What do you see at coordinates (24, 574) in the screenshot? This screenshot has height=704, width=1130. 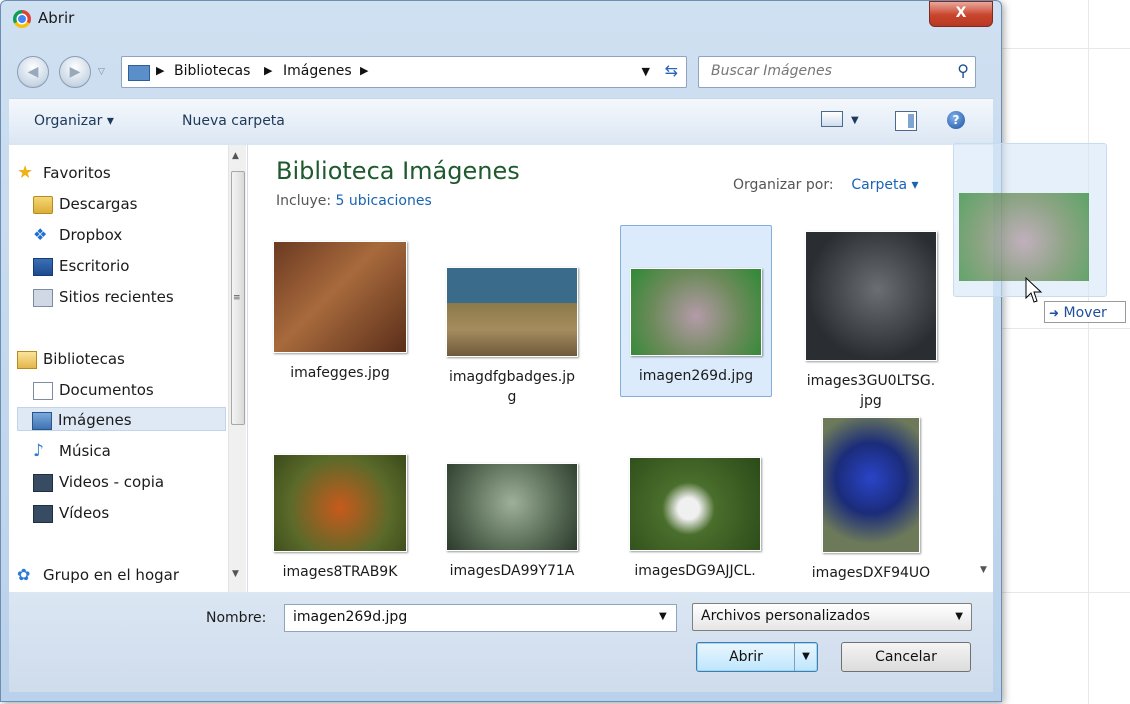 I see `homegroup-icon: ✿` at bounding box center [24, 574].